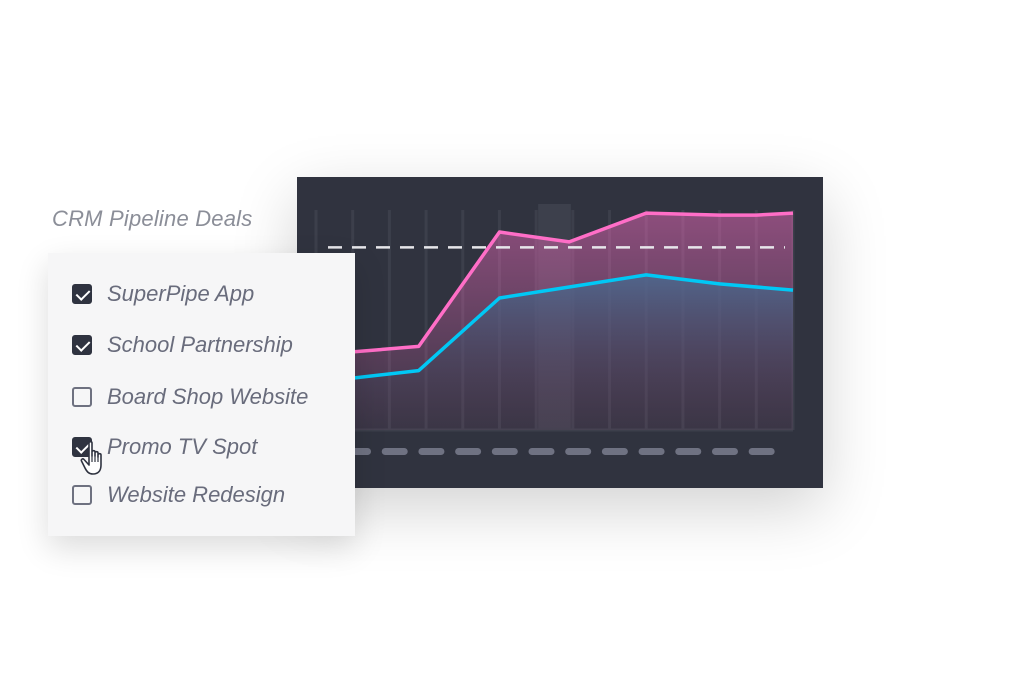 This screenshot has height=690, width=1024. Describe the element at coordinates (152, 218) in the screenshot. I see `widget-title: CRM Pipeline Deals` at that location.